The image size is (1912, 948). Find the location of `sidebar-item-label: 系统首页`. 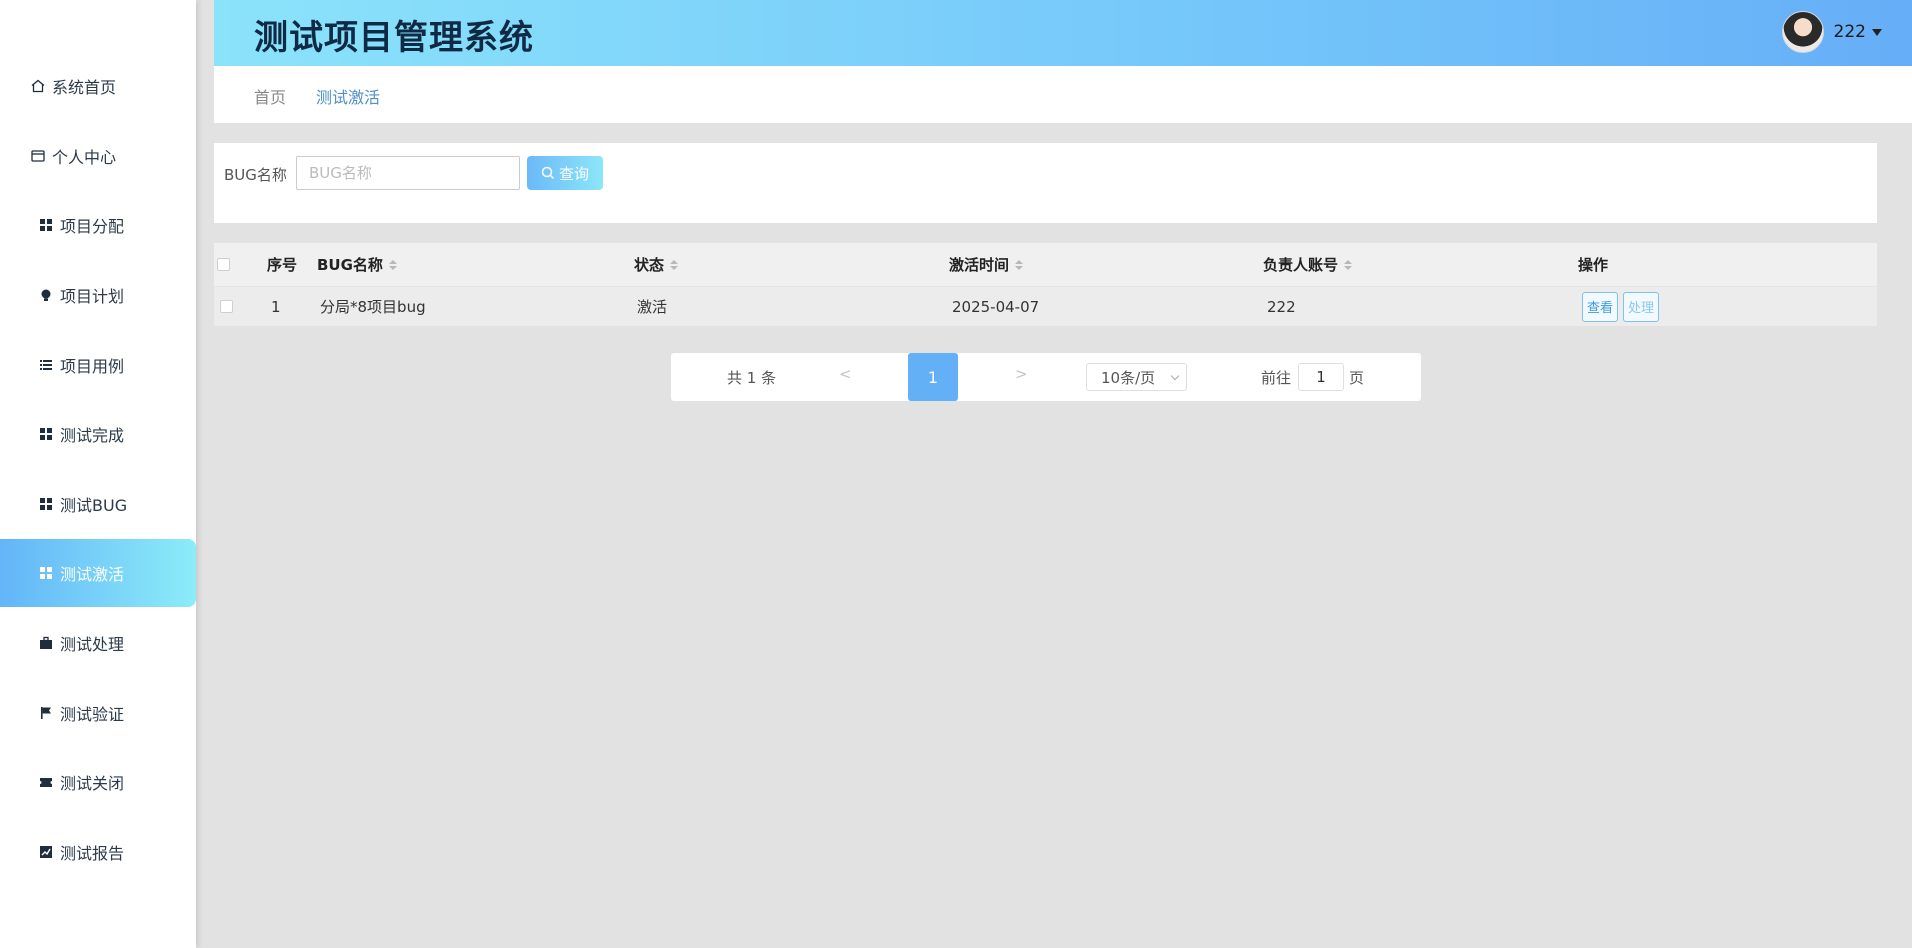

sidebar-item-label: 系统首页 is located at coordinates (84, 87).